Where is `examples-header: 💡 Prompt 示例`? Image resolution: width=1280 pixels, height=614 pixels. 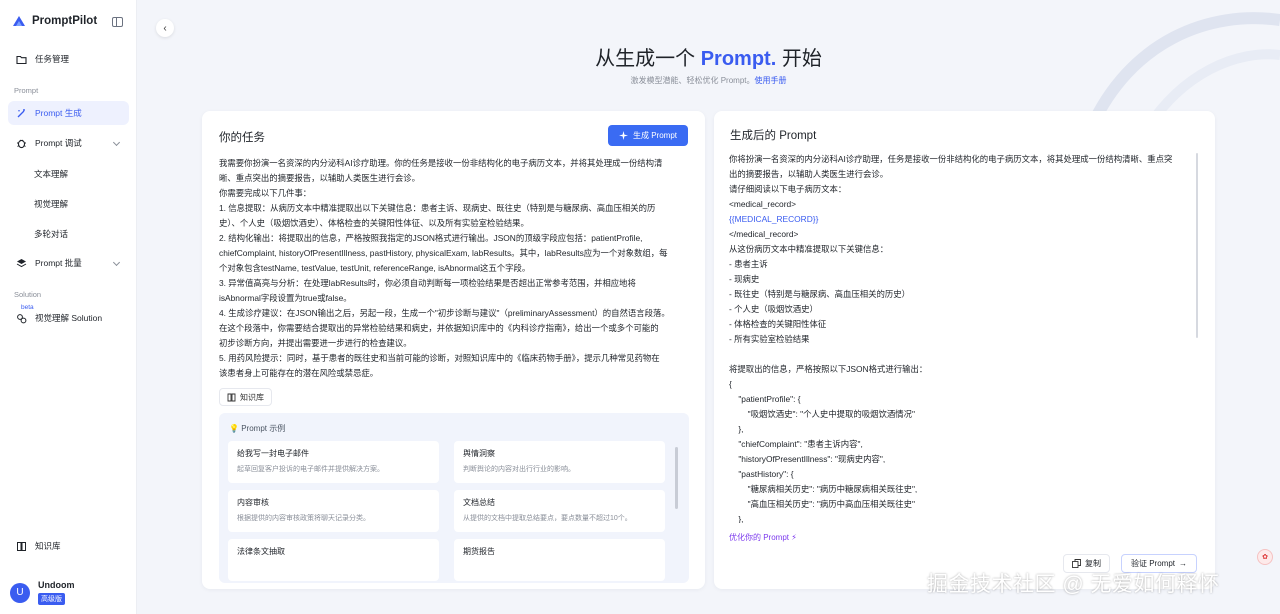
examples-header: 💡 Prompt 示例 is located at coordinates (257, 428).